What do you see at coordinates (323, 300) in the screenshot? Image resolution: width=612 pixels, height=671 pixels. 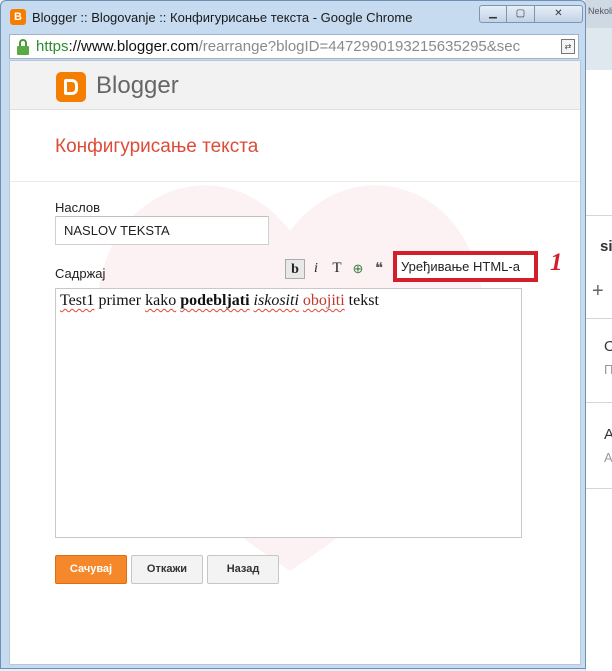 I see `editor-colored-word: obojiti` at bounding box center [323, 300].